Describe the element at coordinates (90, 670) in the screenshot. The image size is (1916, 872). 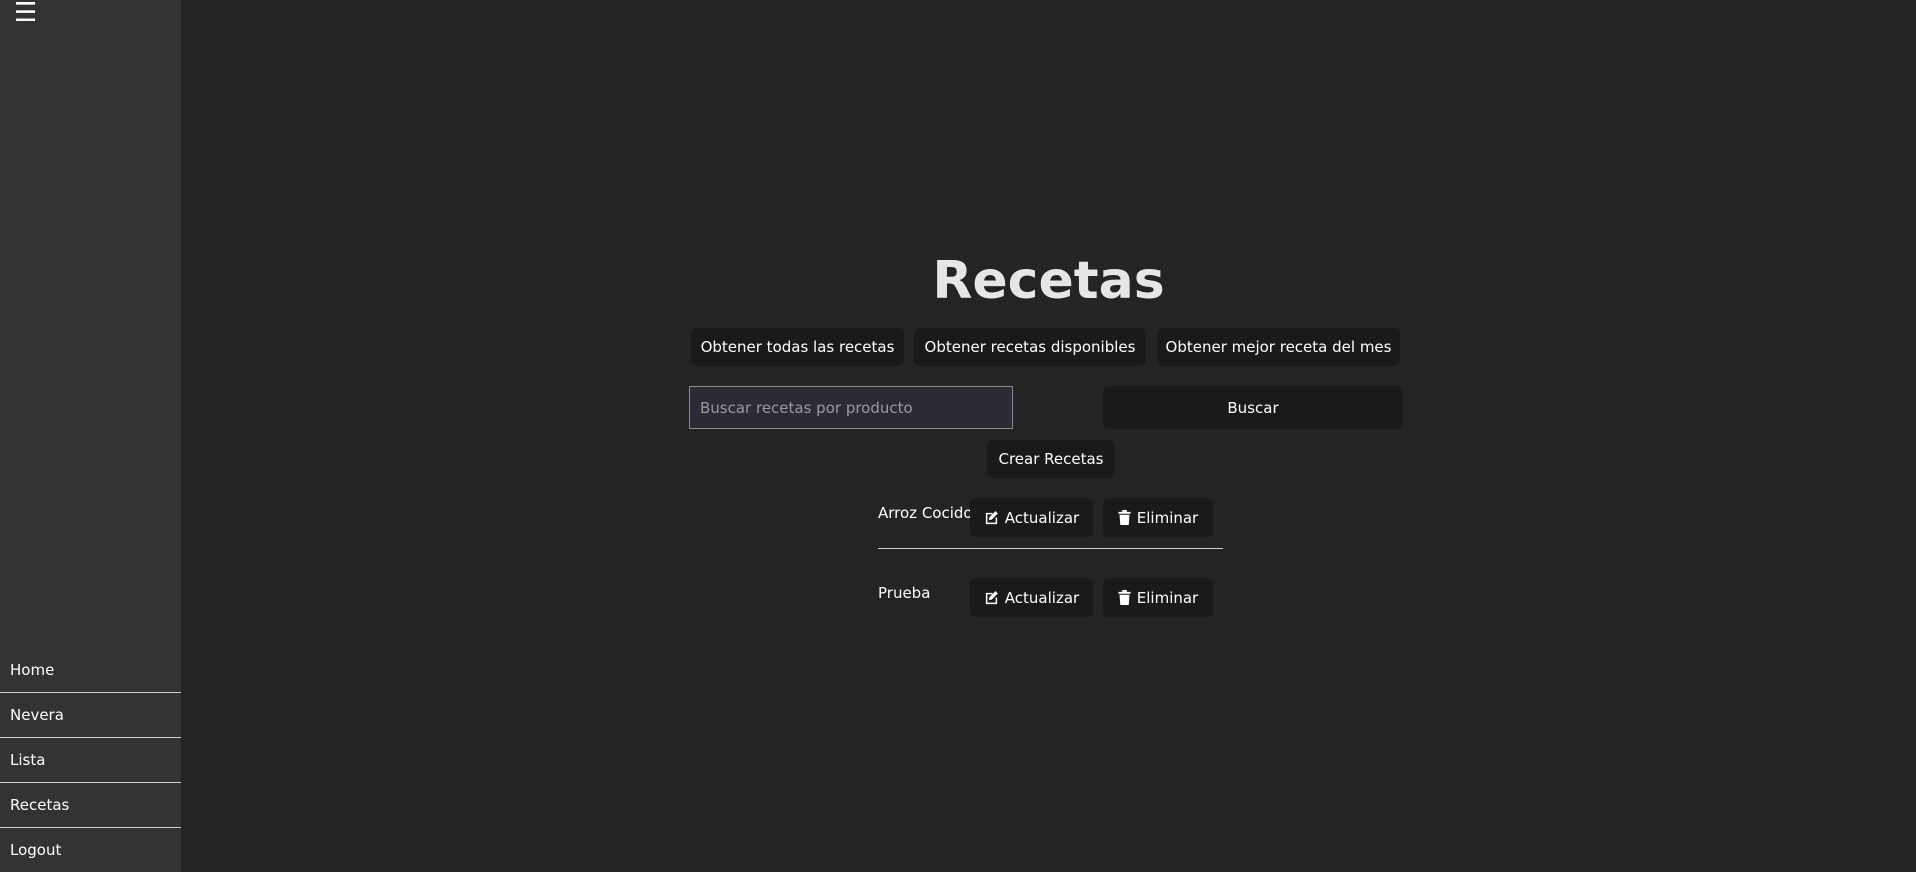
I see `sidebar-item-home: Home` at that location.